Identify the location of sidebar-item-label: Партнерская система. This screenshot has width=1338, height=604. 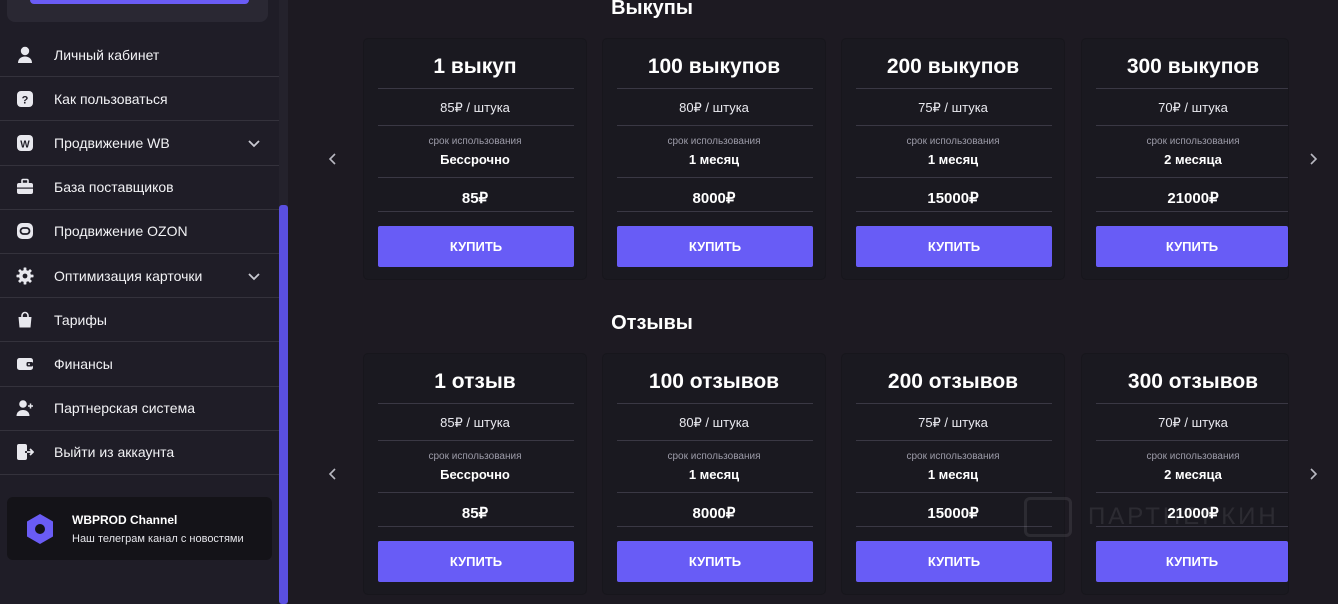
(125, 408).